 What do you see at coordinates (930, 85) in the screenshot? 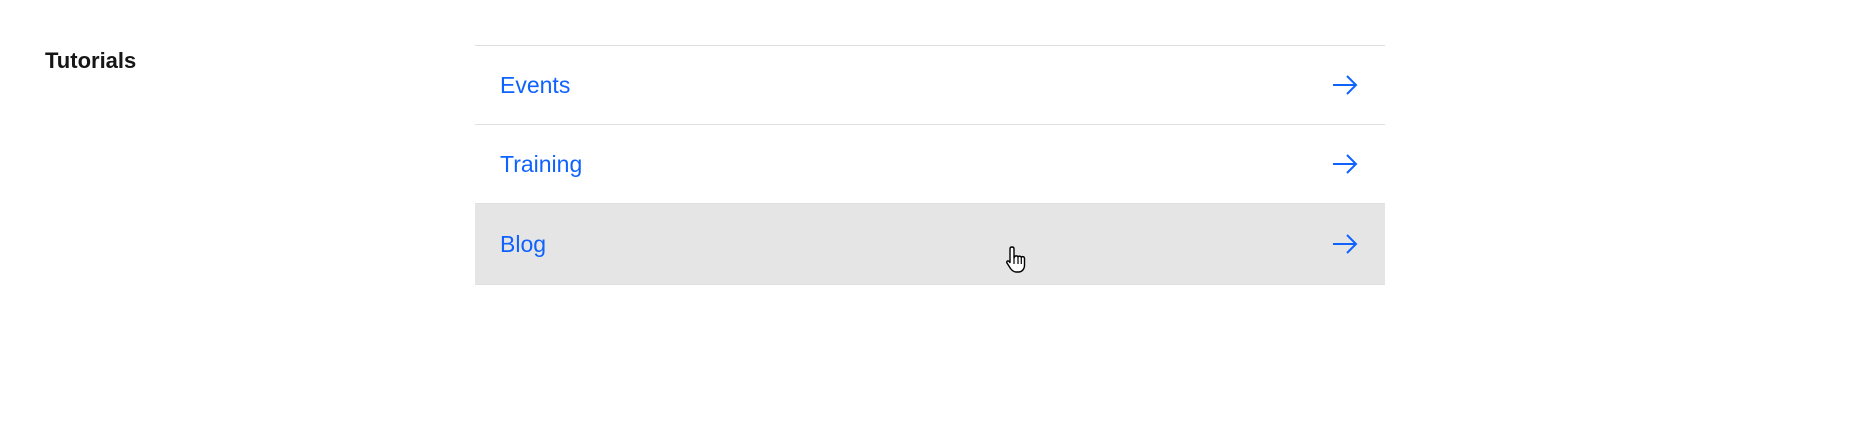
I see `link-item-events: Events` at bounding box center [930, 85].